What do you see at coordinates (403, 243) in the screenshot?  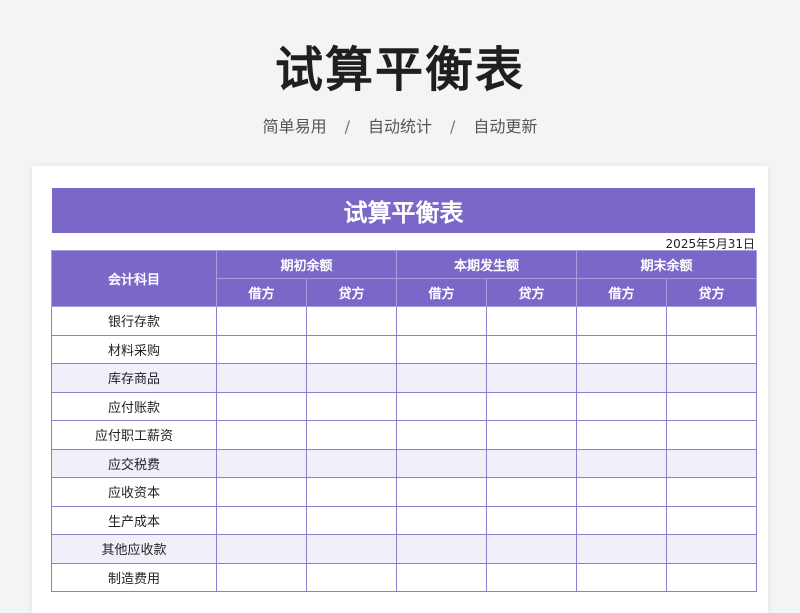 I see `sheet-date: 2025年5月31日` at bounding box center [403, 243].